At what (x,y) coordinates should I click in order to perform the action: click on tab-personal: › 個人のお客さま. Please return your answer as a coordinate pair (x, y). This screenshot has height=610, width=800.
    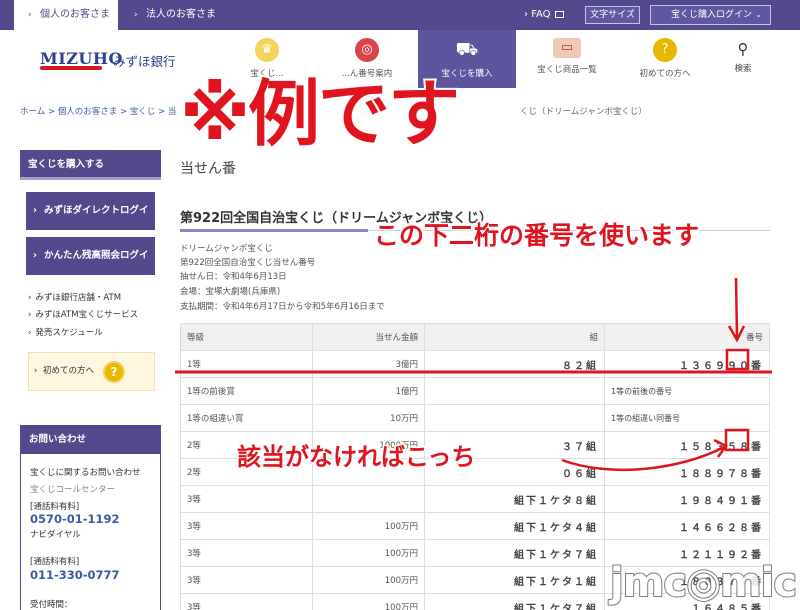
    Looking at the image, I should click on (66, 15).